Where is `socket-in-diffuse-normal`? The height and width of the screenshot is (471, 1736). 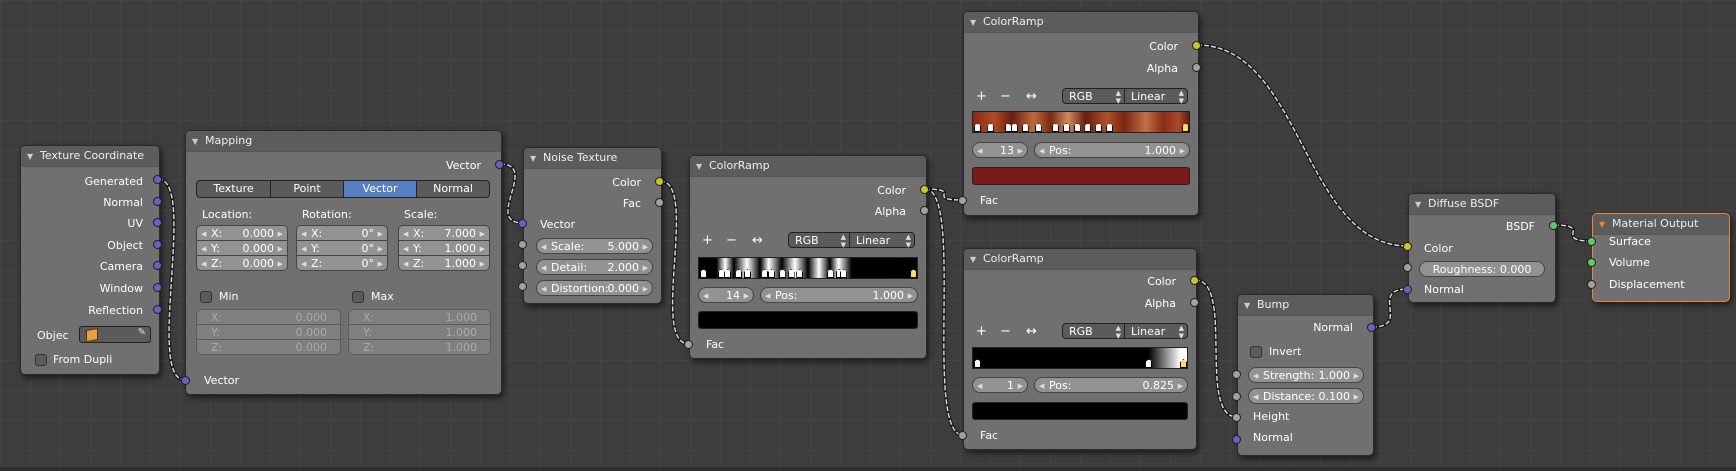 socket-in-diffuse-normal is located at coordinates (1407, 289).